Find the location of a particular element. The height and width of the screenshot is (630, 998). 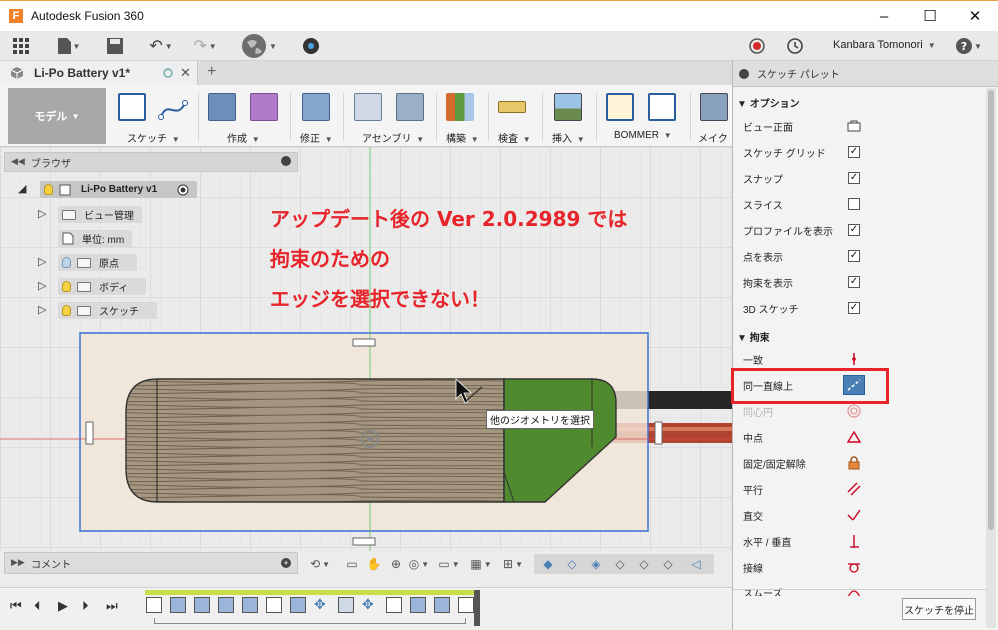

cube-select-icon: ◆ is located at coordinates (548, 564).